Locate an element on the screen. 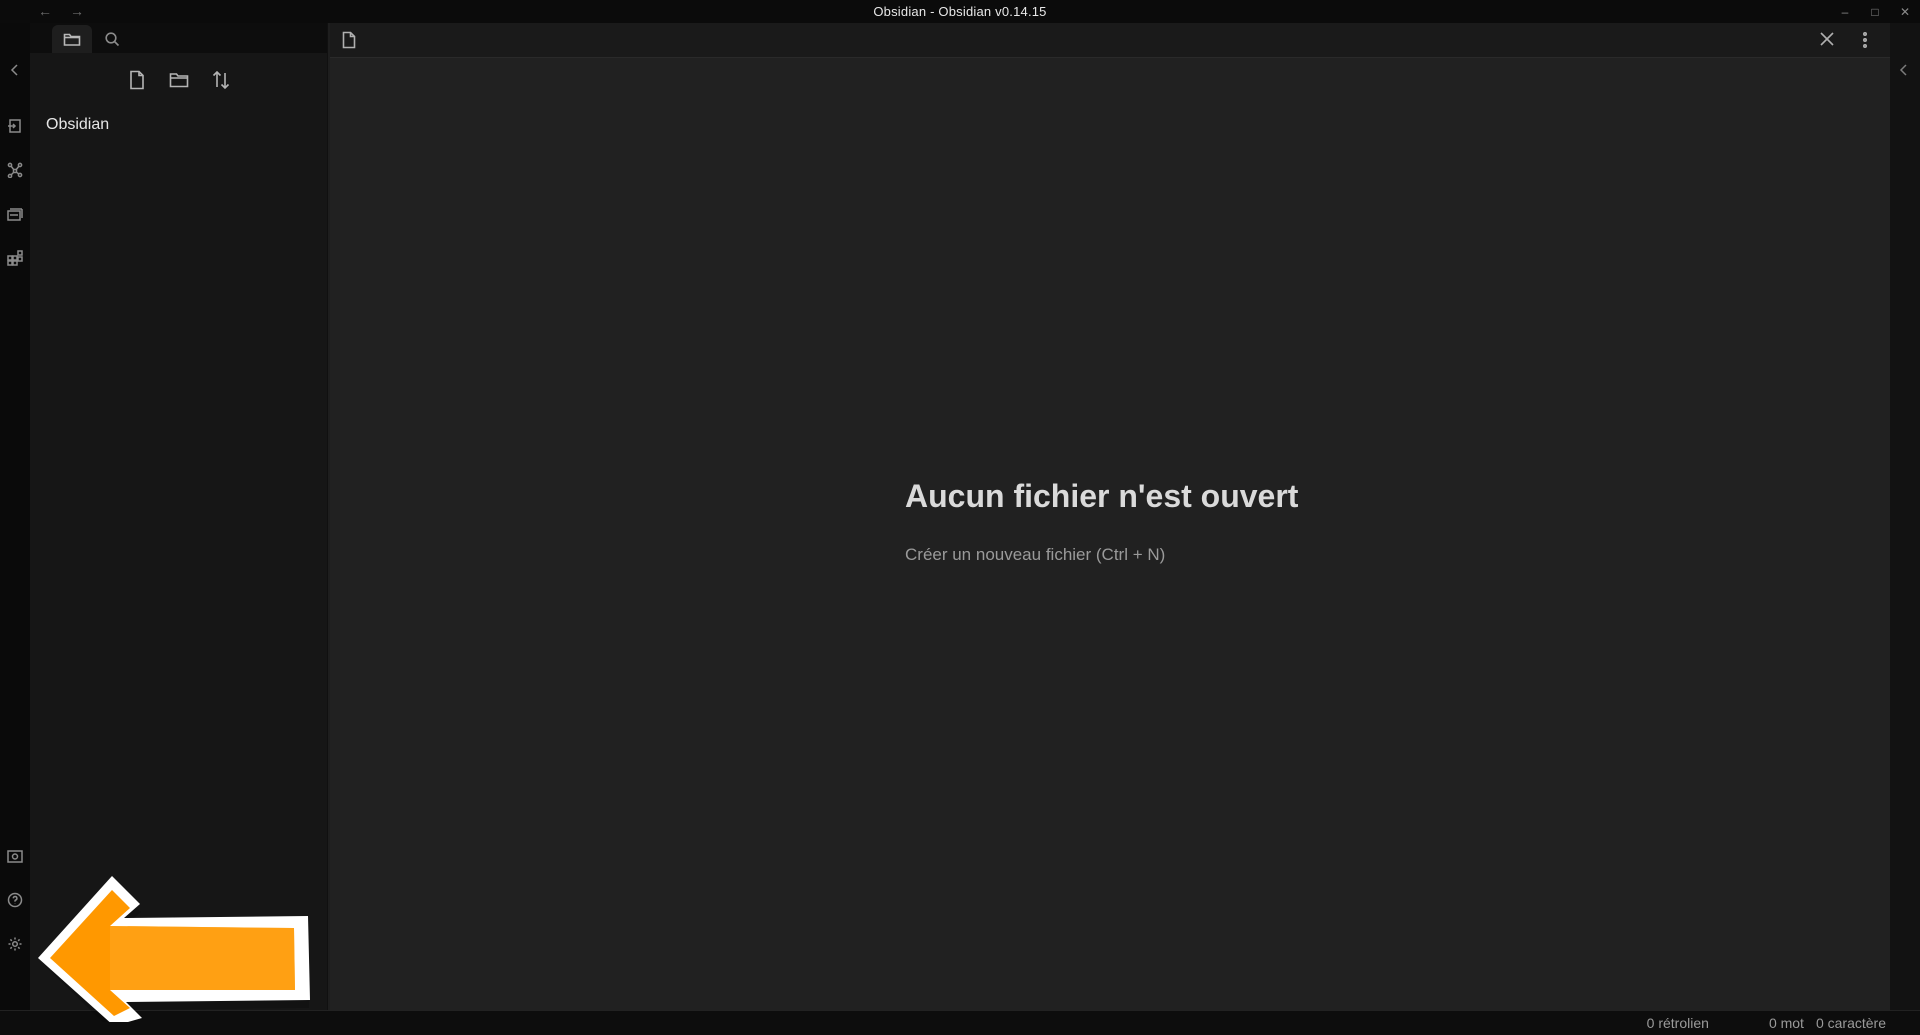 The height and width of the screenshot is (1035, 1920). settings-icon is located at coordinates (15, 944).